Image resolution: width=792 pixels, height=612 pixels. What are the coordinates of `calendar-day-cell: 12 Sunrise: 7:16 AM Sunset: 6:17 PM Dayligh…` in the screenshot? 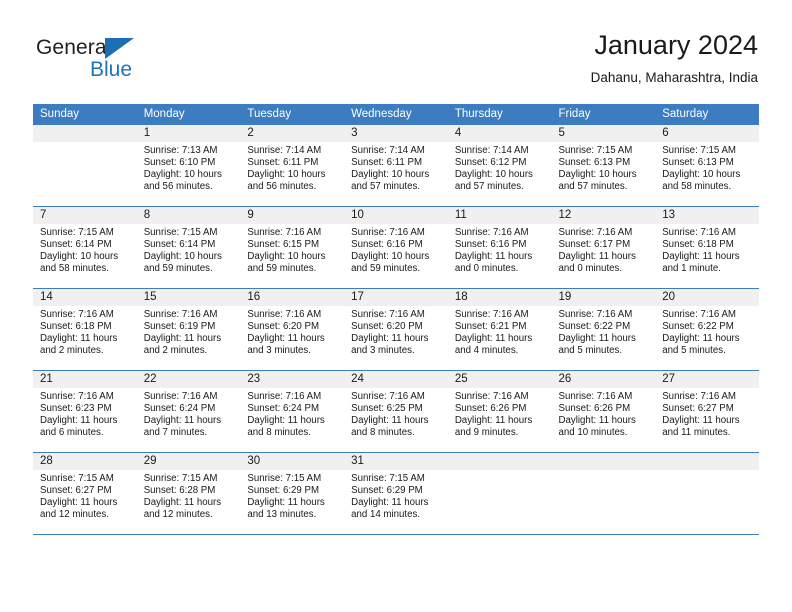 It's located at (603, 248).